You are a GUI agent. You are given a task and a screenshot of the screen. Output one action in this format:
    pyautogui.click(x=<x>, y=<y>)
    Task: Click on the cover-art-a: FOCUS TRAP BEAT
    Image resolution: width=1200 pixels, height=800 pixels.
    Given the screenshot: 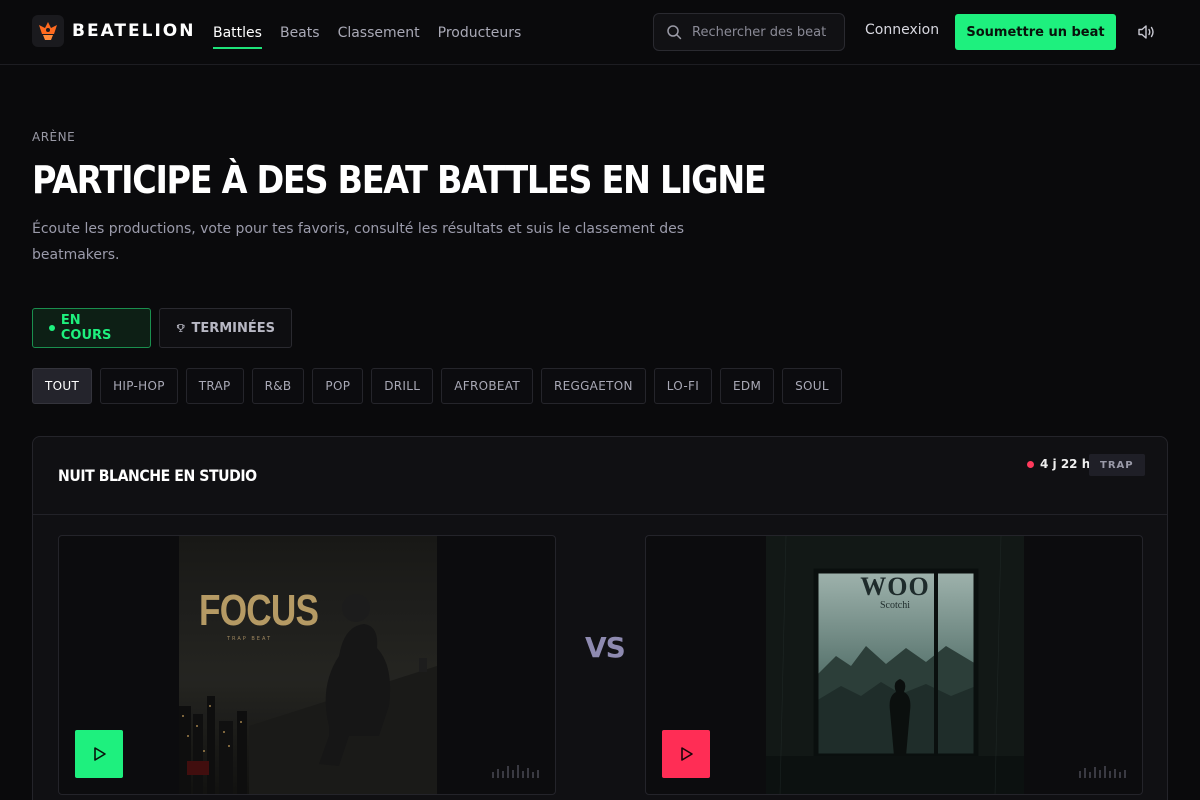 What is the action you would take?
    pyautogui.click(x=308, y=665)
    